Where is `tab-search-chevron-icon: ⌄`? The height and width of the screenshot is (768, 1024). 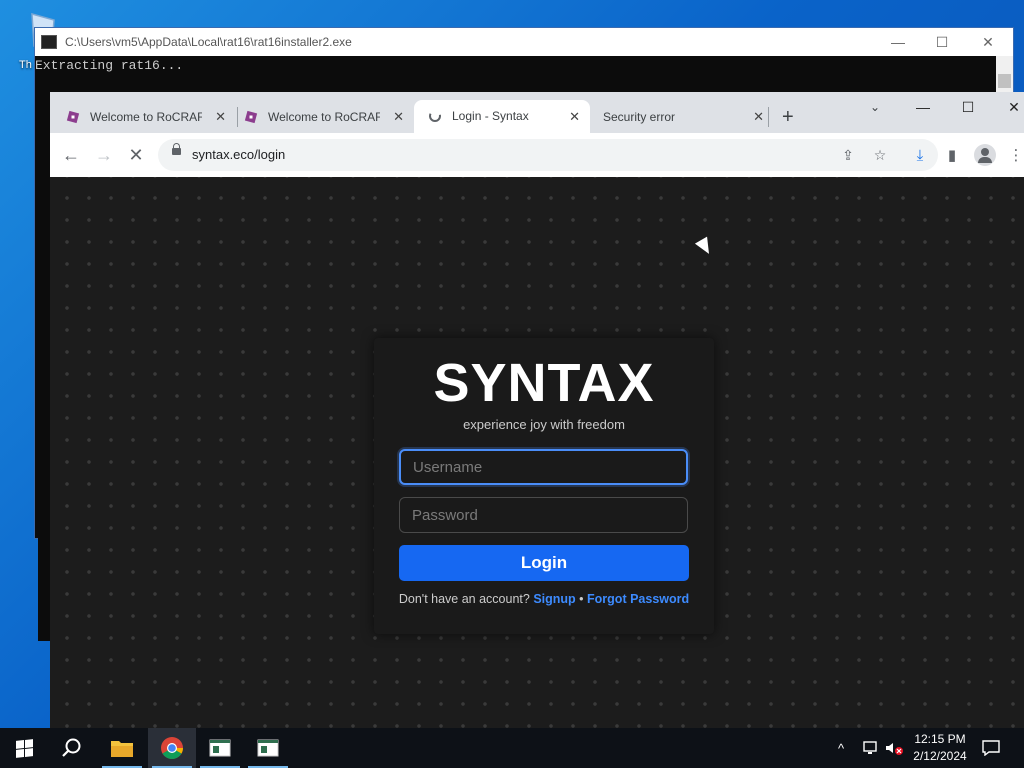
tab-search-chevron-icon: ⌄ is located at coordinates (875, 107).